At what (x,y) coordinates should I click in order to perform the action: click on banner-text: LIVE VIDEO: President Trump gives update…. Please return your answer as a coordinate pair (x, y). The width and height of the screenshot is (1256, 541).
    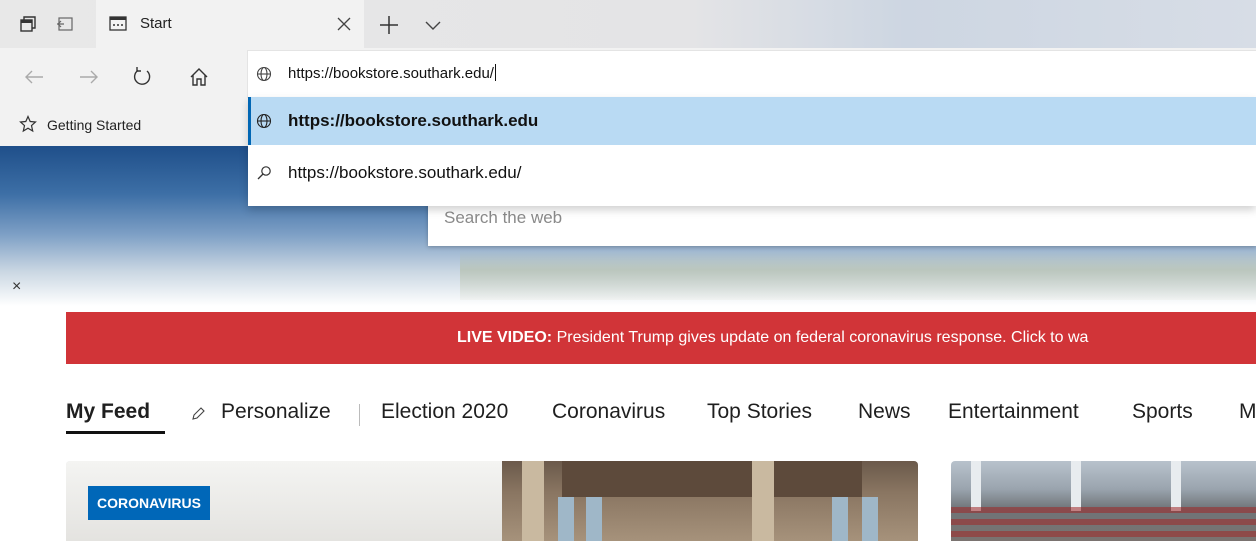
    Looking at the image, I should click on (772, 338).